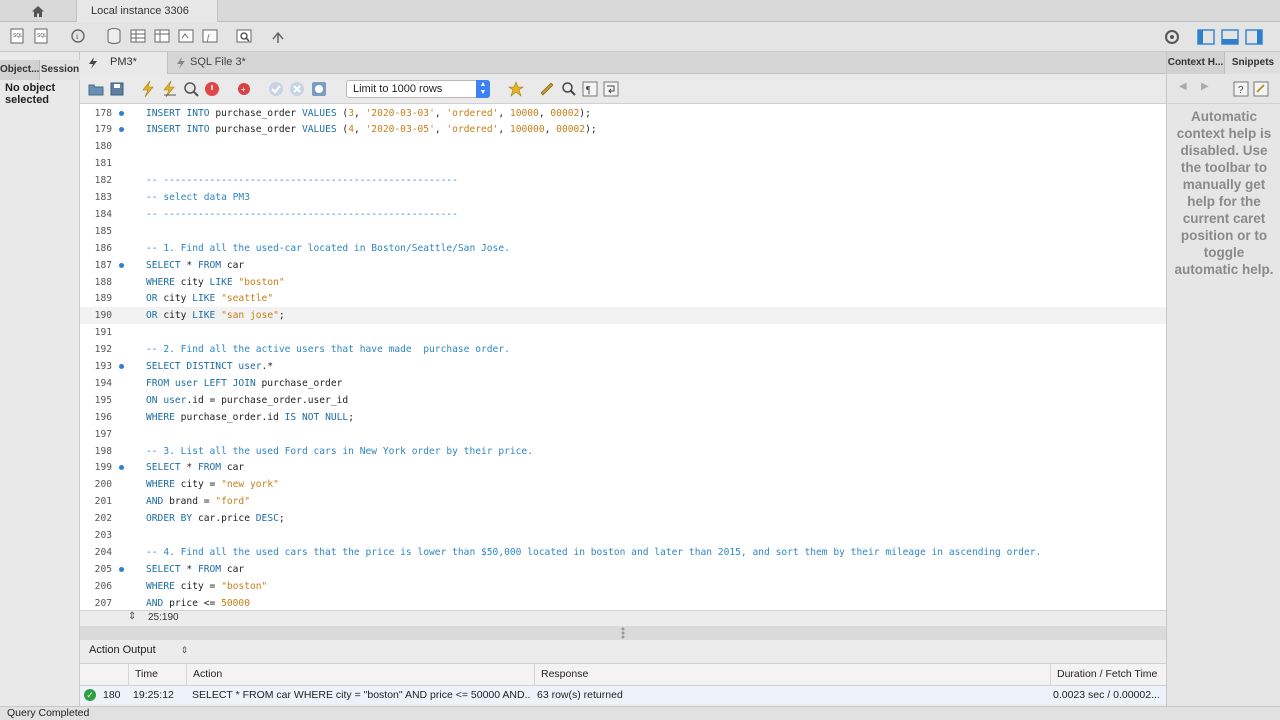 The image size is (1280, 720). Describe the element at coordinates (170, 89) in the screenshot. I see `execute-current-statement-icon` at that location.